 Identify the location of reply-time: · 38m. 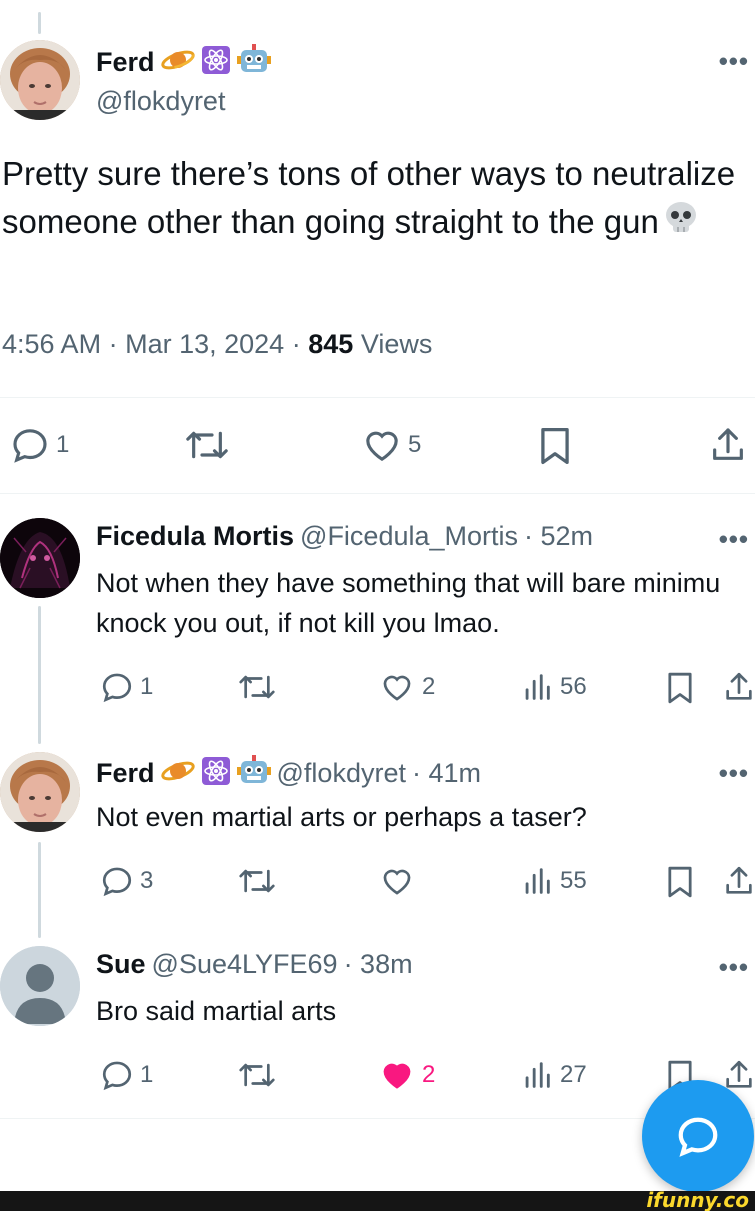
(378, 964).